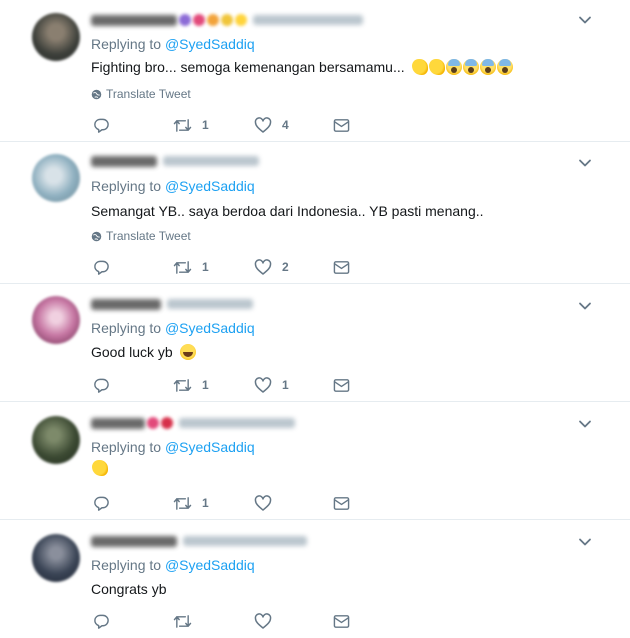  I want to click on retweet-button, so click(187, 621).